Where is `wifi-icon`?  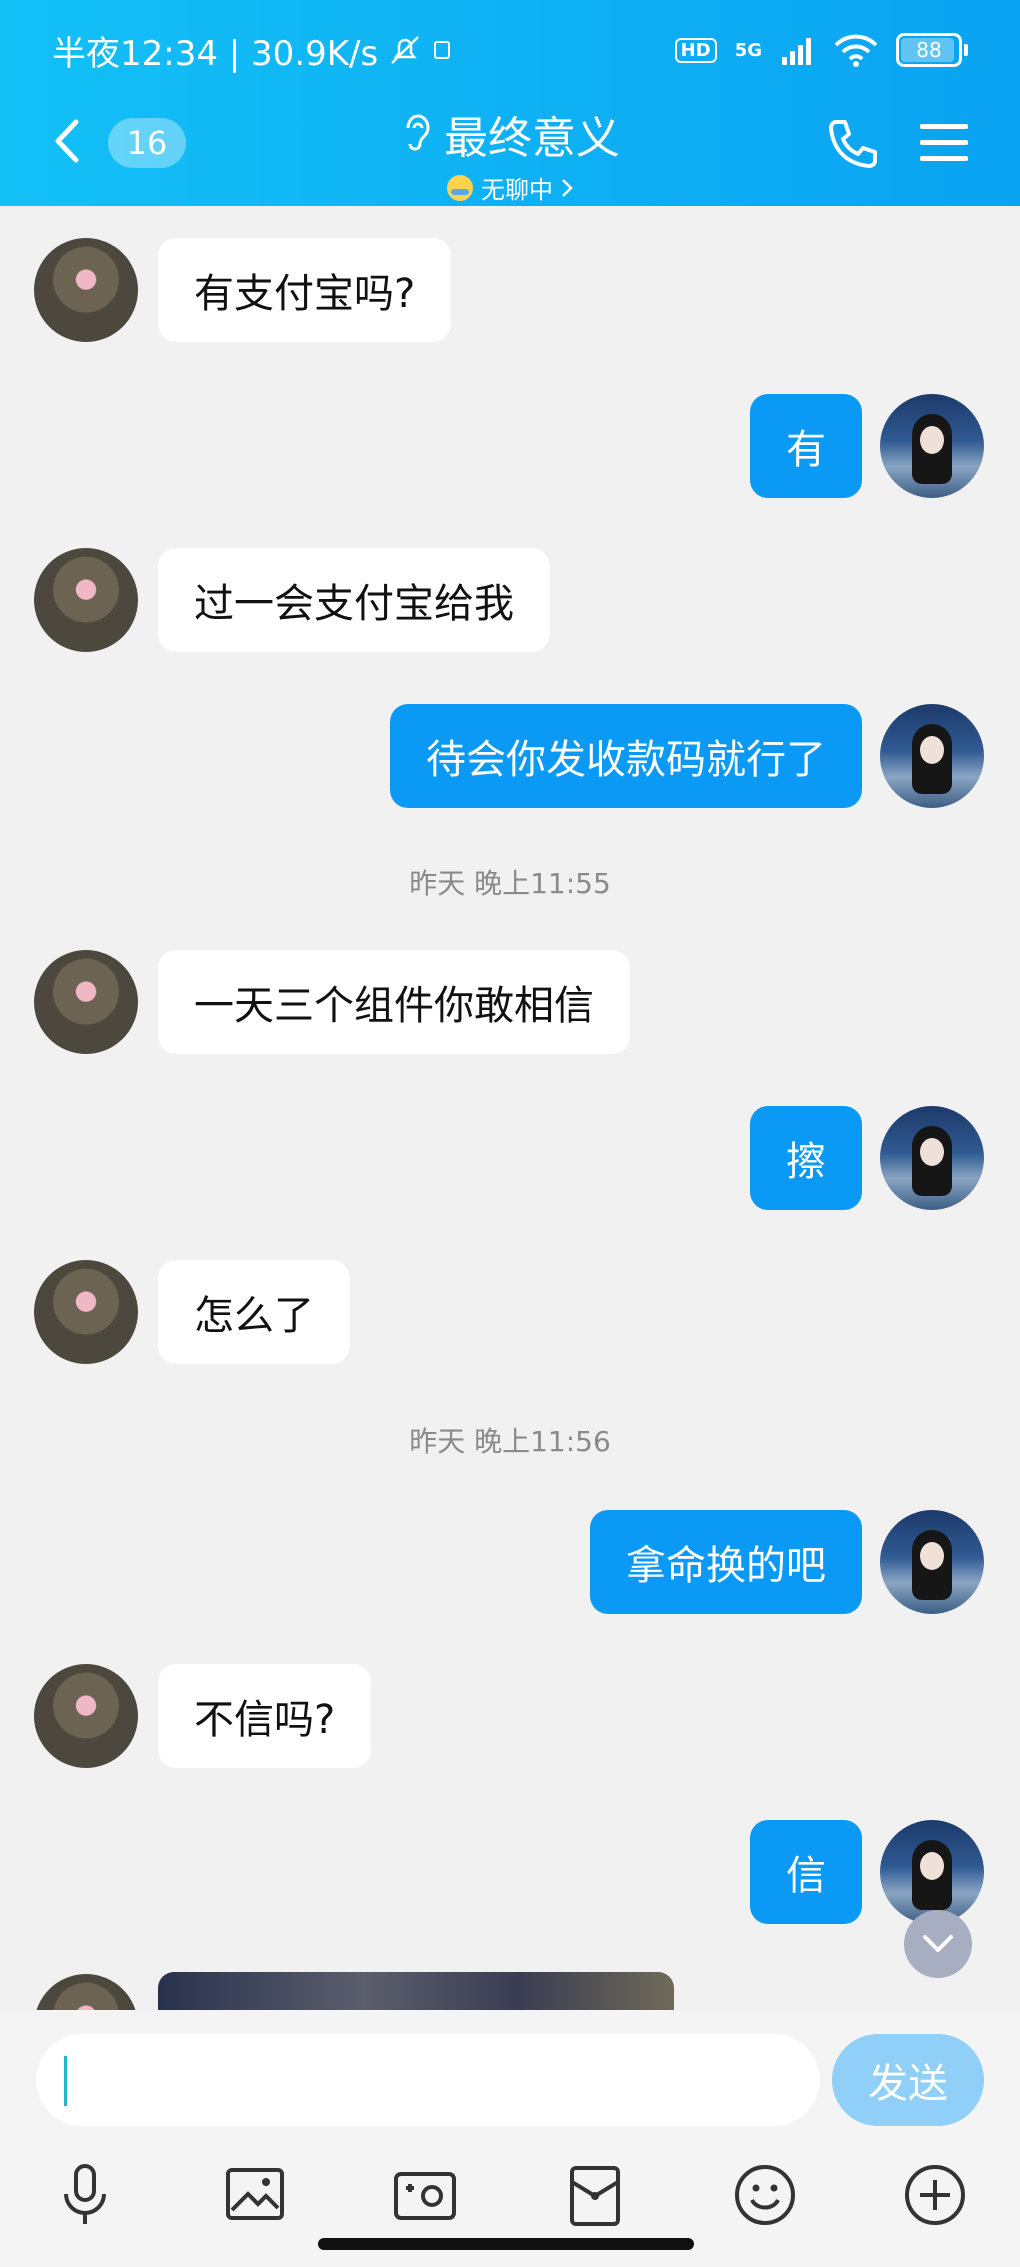 wifi-icon is located at coordinates (856, 50).